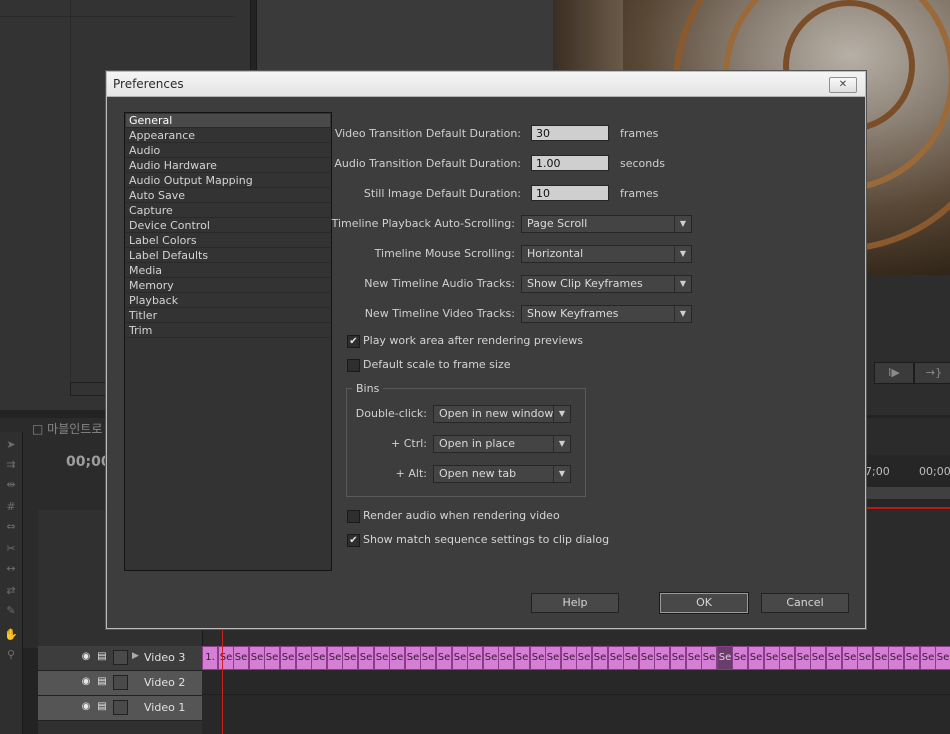  Describe the element at coordinates (570, 133) in the screenshot. I see `video-transition-duration-field: 30` at that location.